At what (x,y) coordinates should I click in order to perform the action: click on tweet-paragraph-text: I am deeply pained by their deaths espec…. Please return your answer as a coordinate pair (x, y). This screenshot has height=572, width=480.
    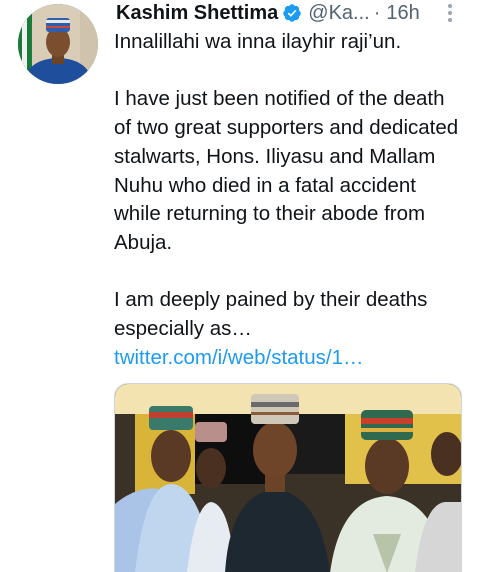
    Looking at the image, I should click on (271, 314).